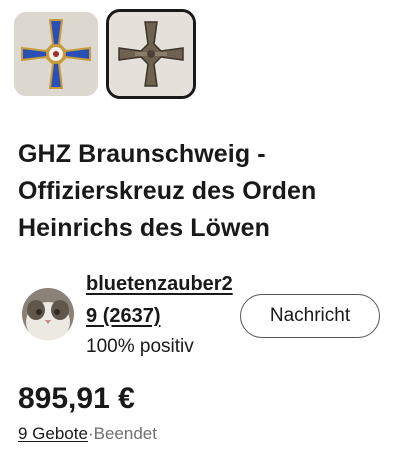  I want to click on seller-name-link: bluetenzauber29 (2637), so click(161, 300).